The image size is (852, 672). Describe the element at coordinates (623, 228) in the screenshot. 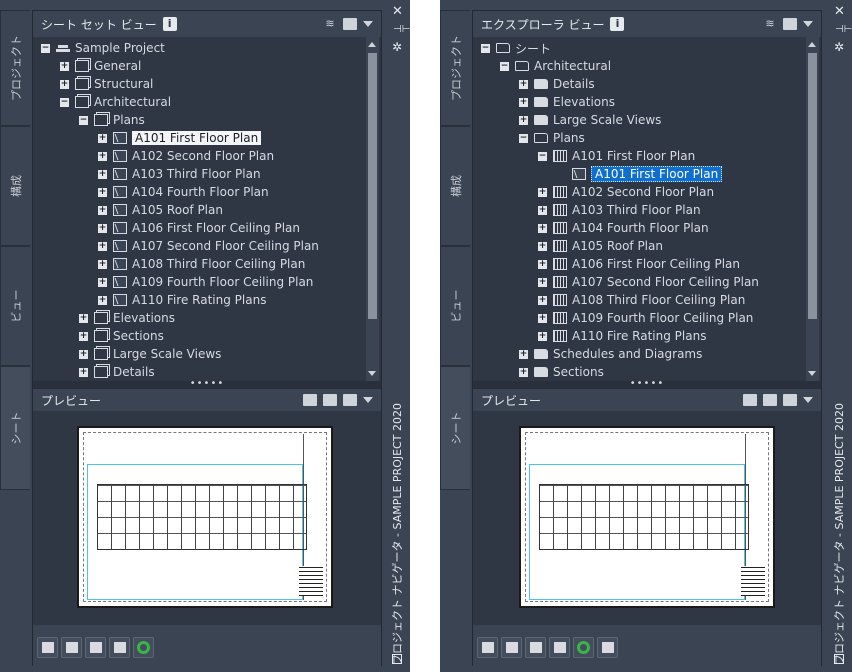

I see `tree-node: + A104 Fourth Floor Plan` at that location.